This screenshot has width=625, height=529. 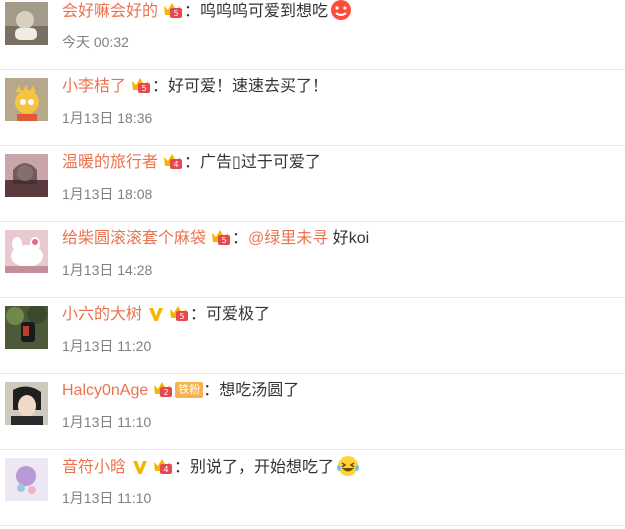 What do you see at coordinates (312, 488) in the screenshot?
I see `comment-item: 音符小晗 4 ：别说了，开始想吃了 1月13日 11:10` at bounding box center [312, 488].